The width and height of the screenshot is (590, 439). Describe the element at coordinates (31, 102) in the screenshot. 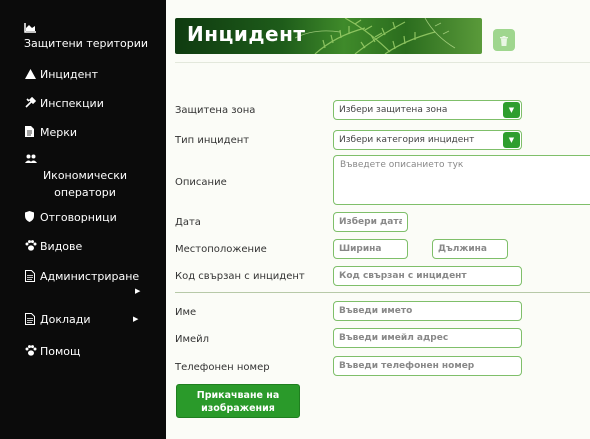

I see `tools-icon` at that location.